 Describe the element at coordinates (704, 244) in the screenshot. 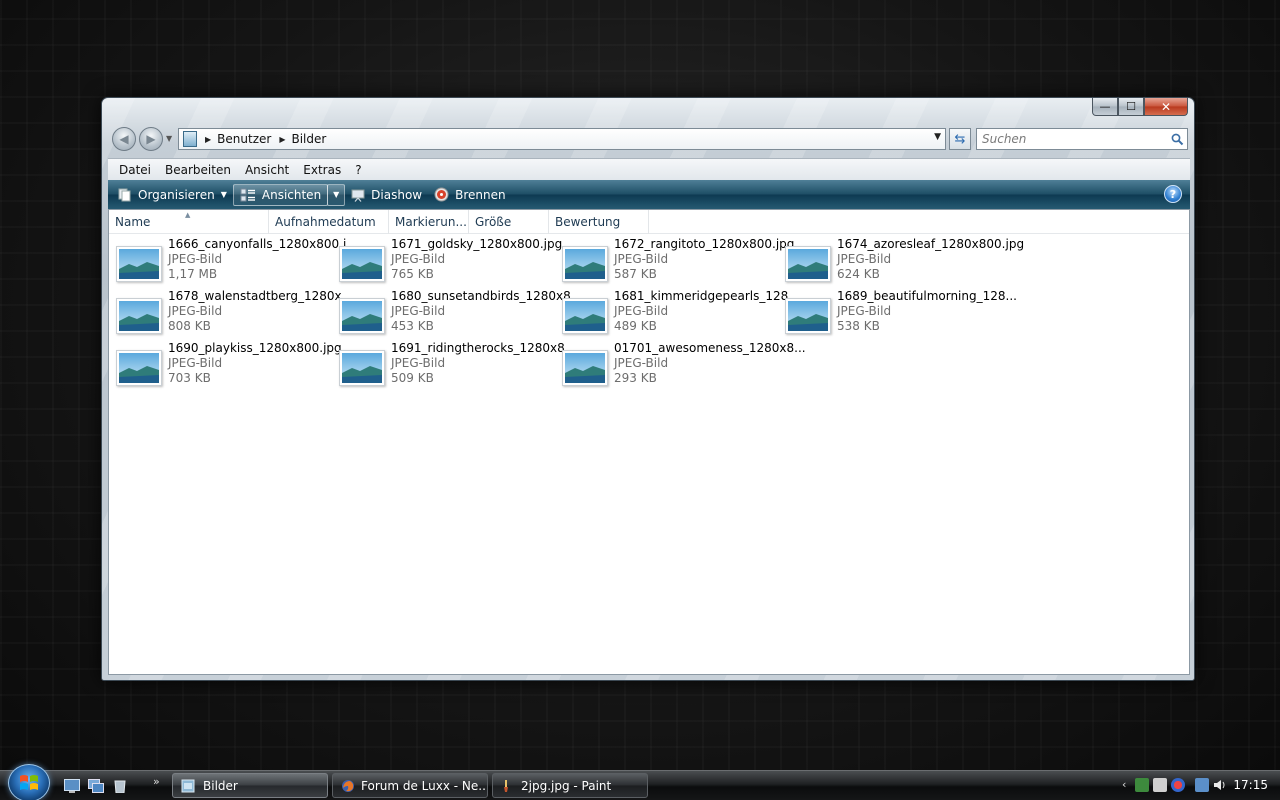

I see `file-name: 1672_rangitoto_1280x800.jpg` at that location.